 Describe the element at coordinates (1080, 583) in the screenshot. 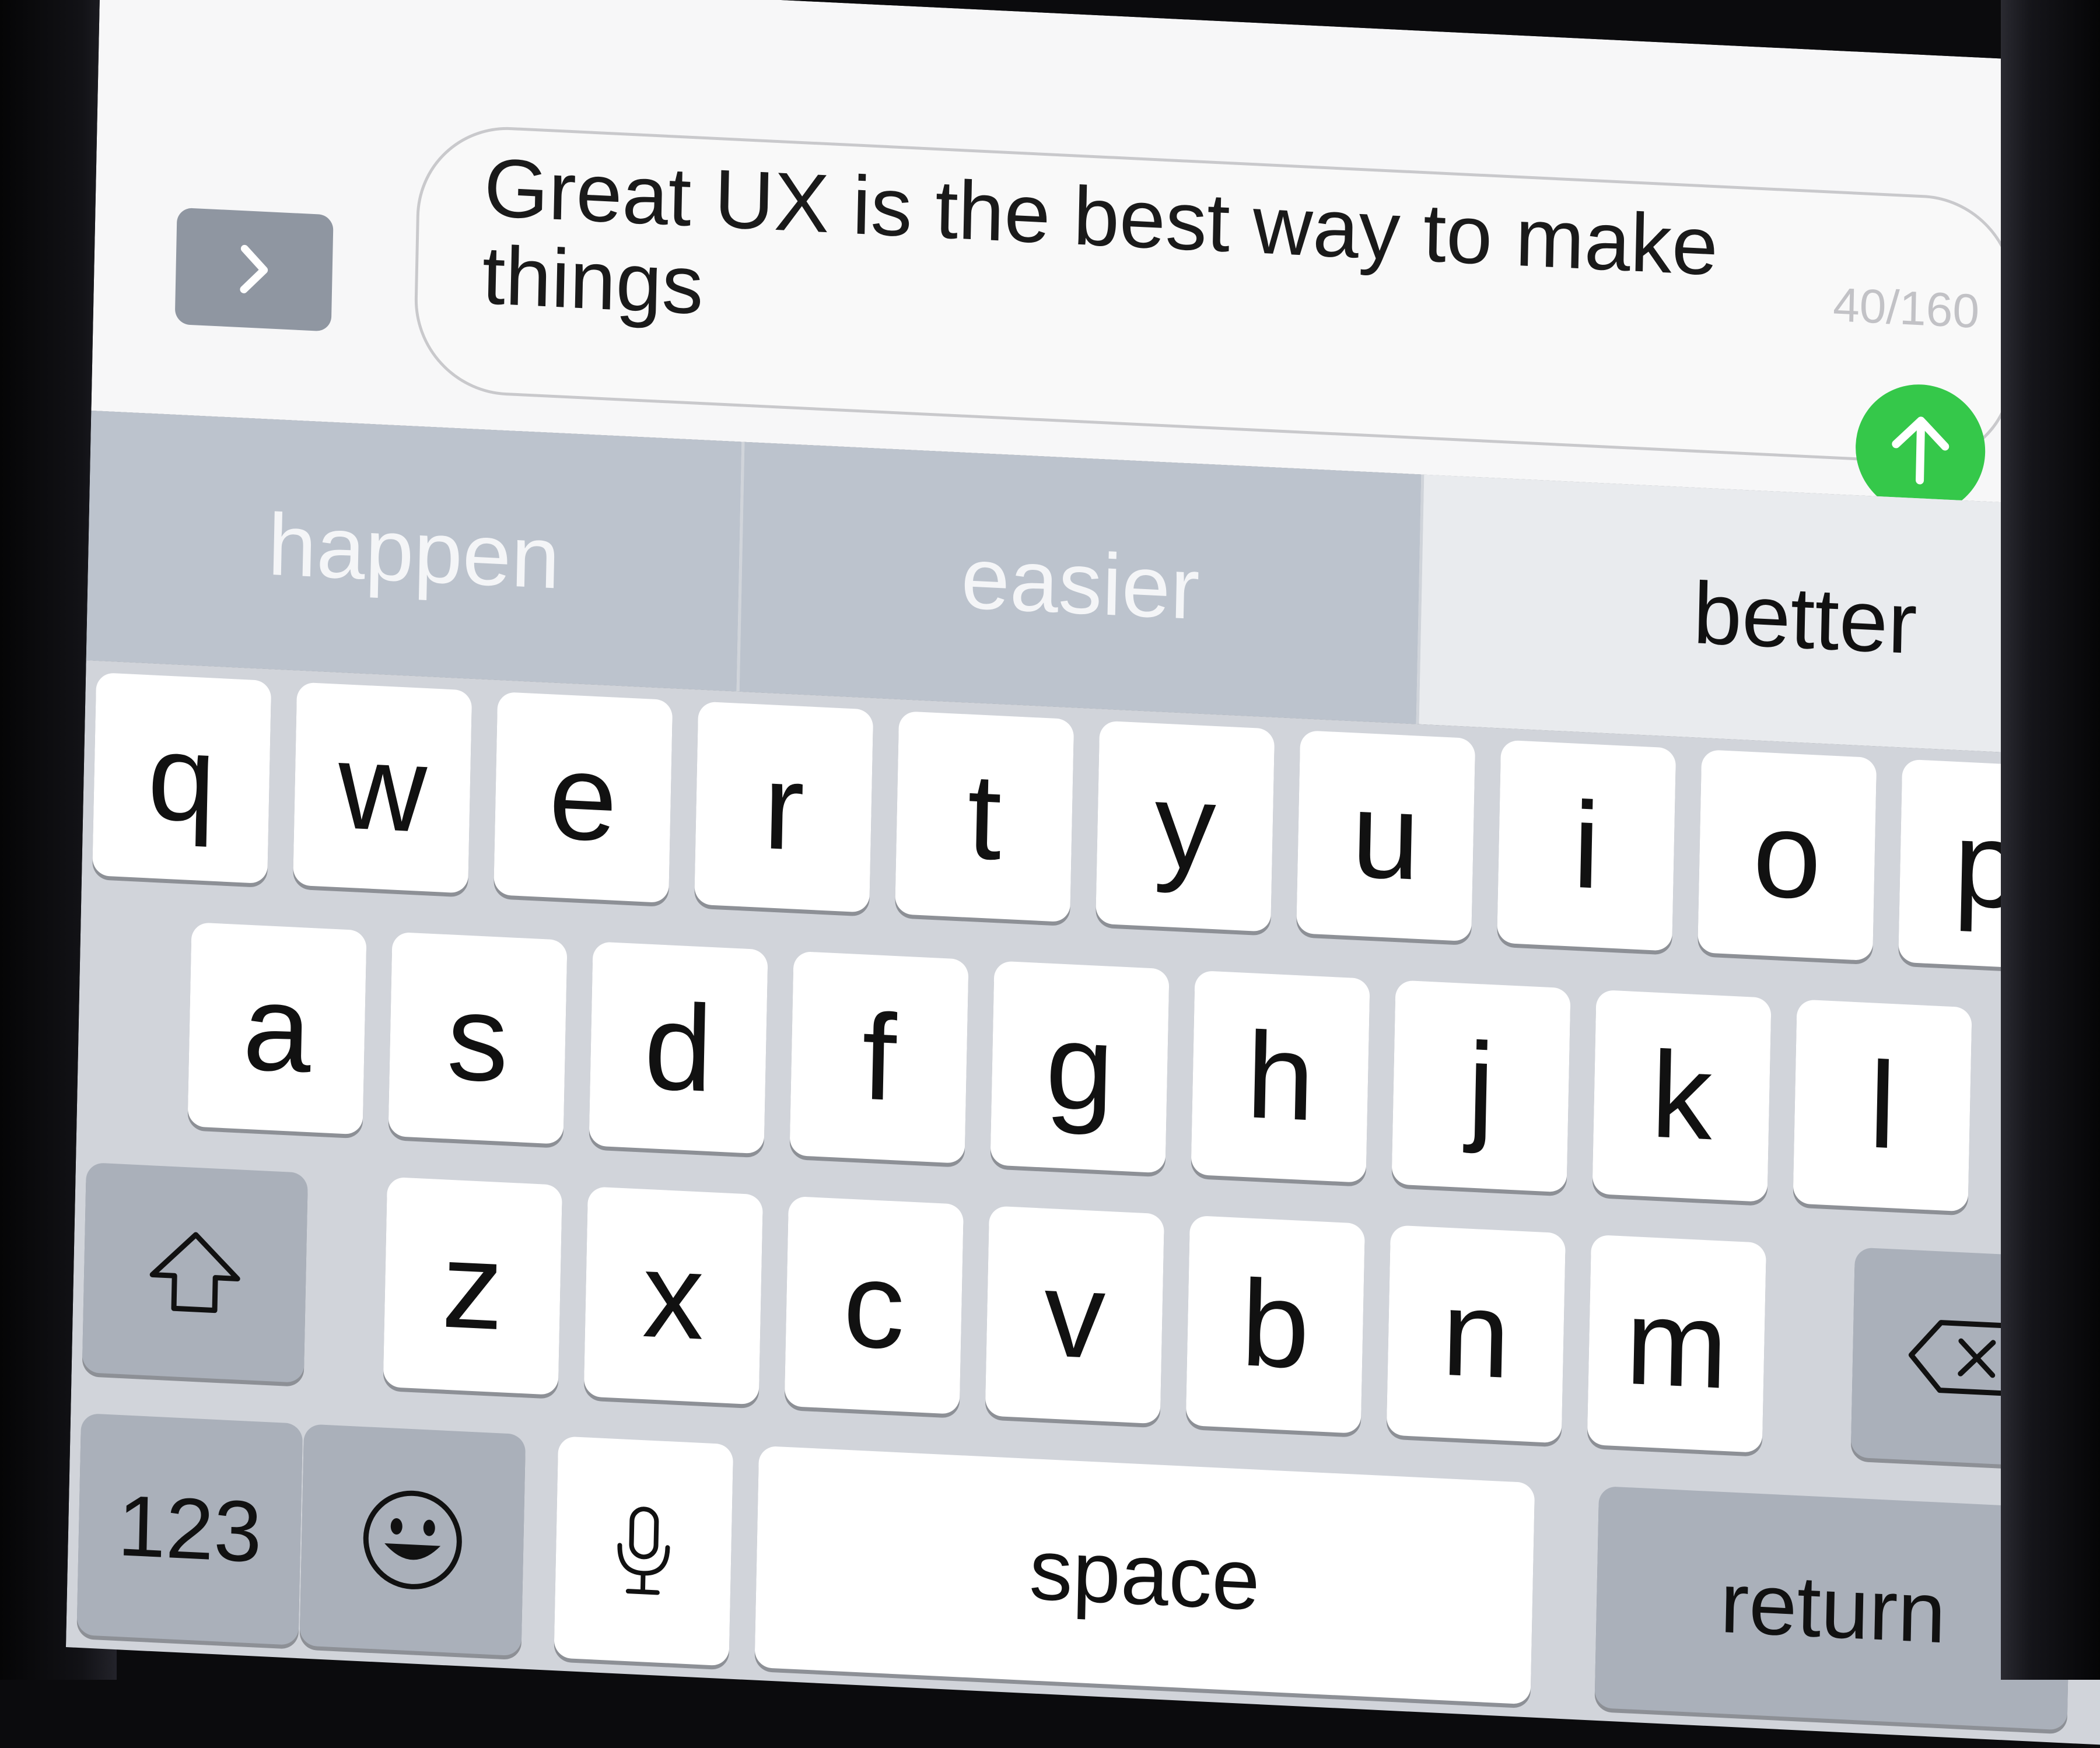

I see `suggestion-easier: easier` at that location.